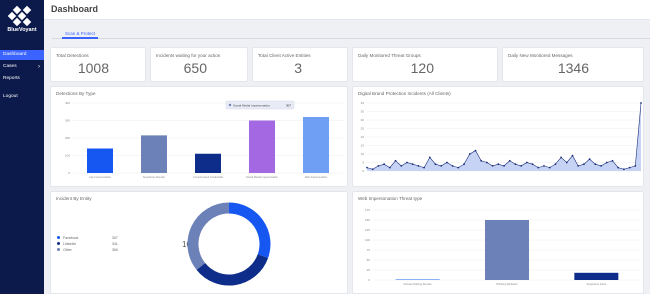 The image size is (650, 294). I want to click on stat-value: 120, so click(422, 68).